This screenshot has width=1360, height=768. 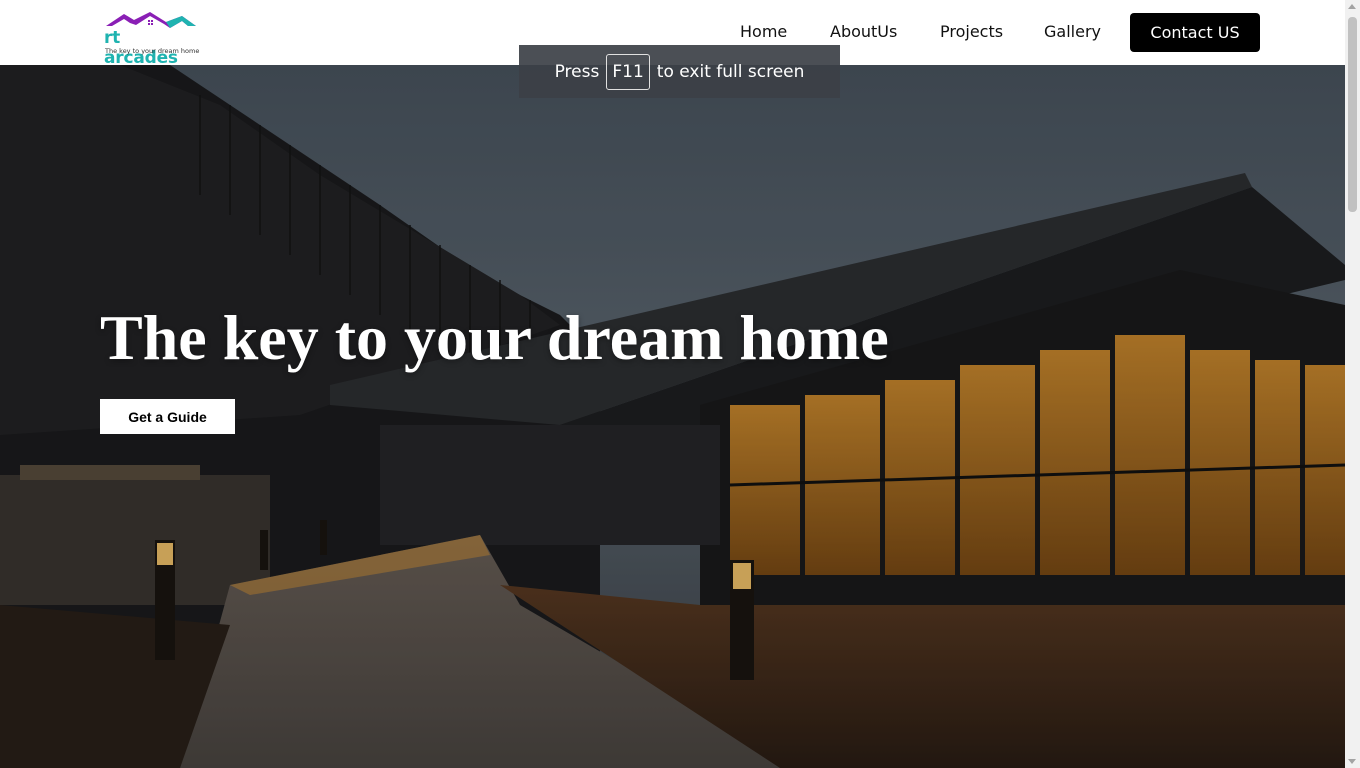 I want to click on hero-title: The key to your dream home, so click(x=494, y=337).